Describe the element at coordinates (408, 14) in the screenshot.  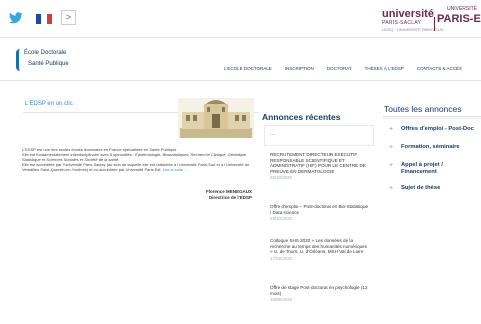
I see `logo-university-text: université` at that location.